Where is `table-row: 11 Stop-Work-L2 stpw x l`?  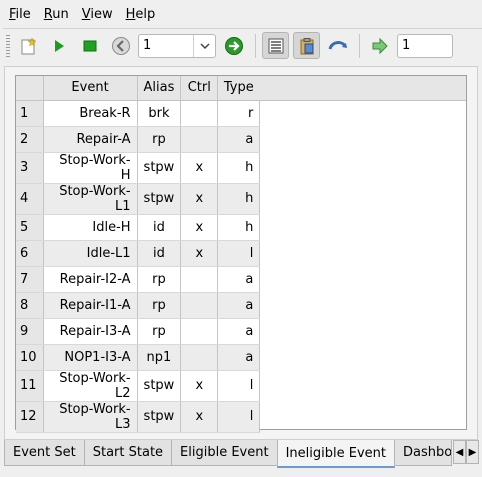 table-row: 11 Stop-Work-L2 stpw x l is located at coordinates (138, 386).